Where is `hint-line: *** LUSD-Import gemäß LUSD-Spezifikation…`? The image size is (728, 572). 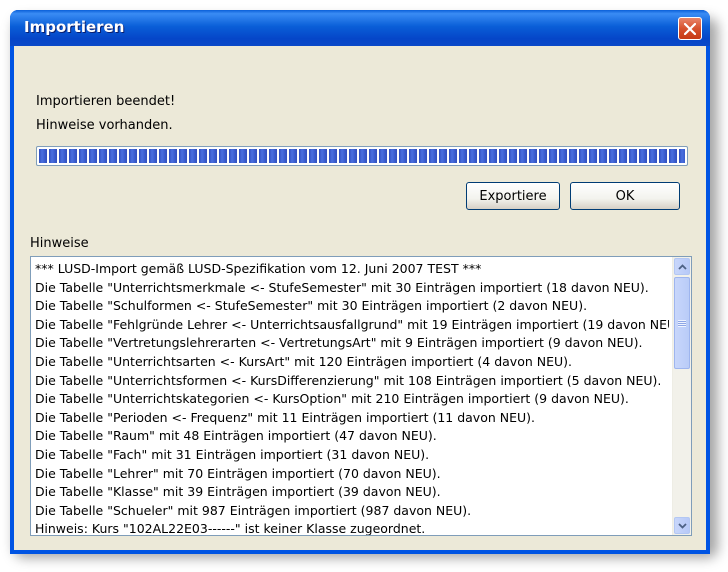 hint-line: *** LUSD-Import gemäß LUSD-Spezifikation… is located at coordinates (258, 268).